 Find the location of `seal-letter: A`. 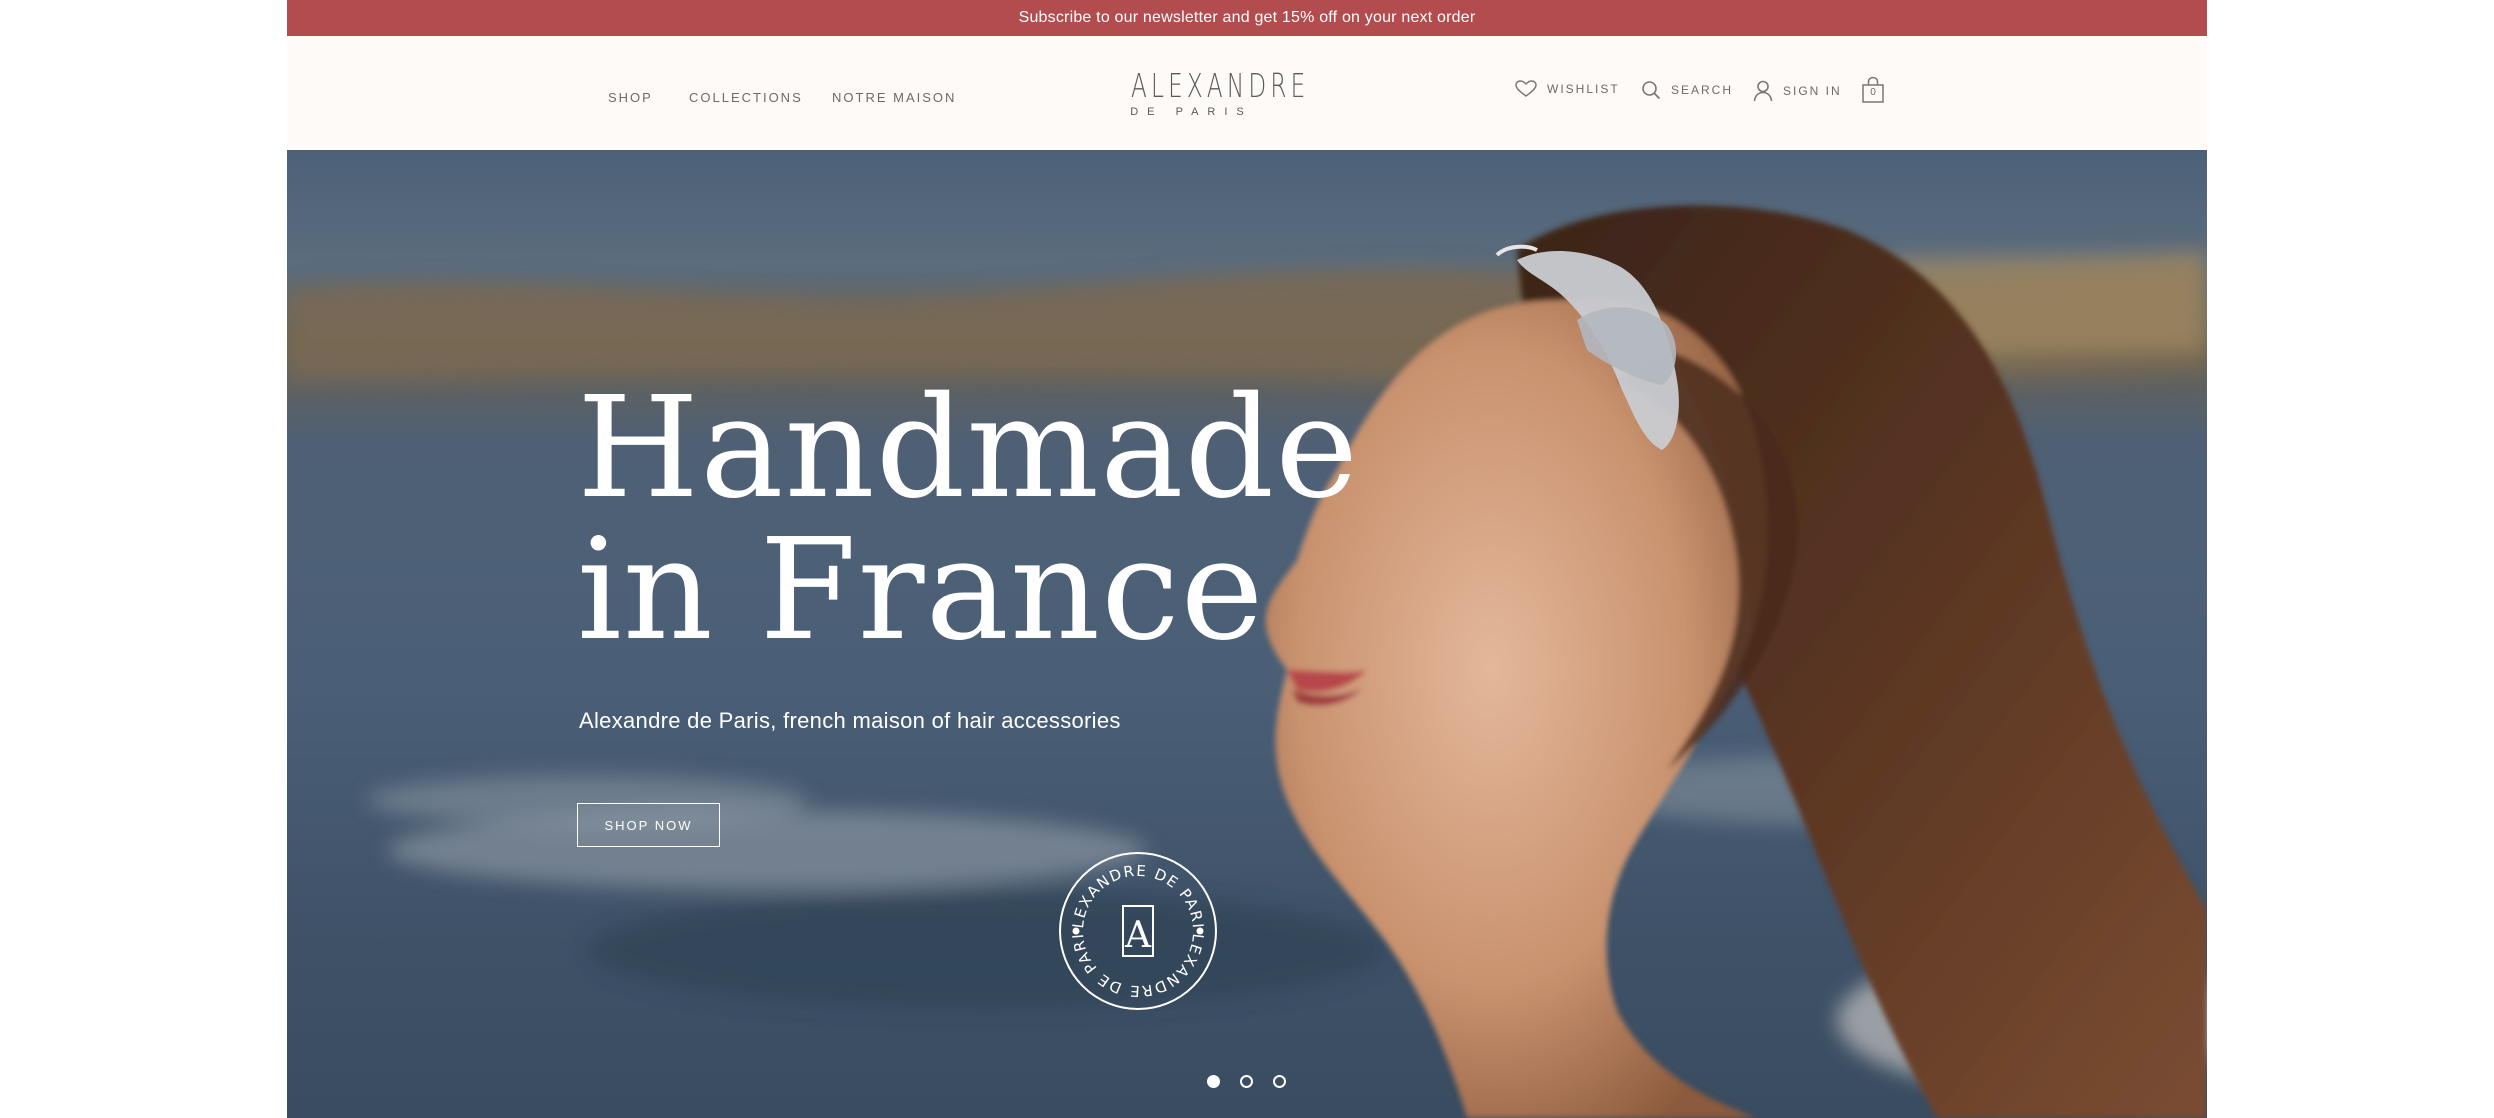

seal-letter: A is located at coordinates (1138, 935).